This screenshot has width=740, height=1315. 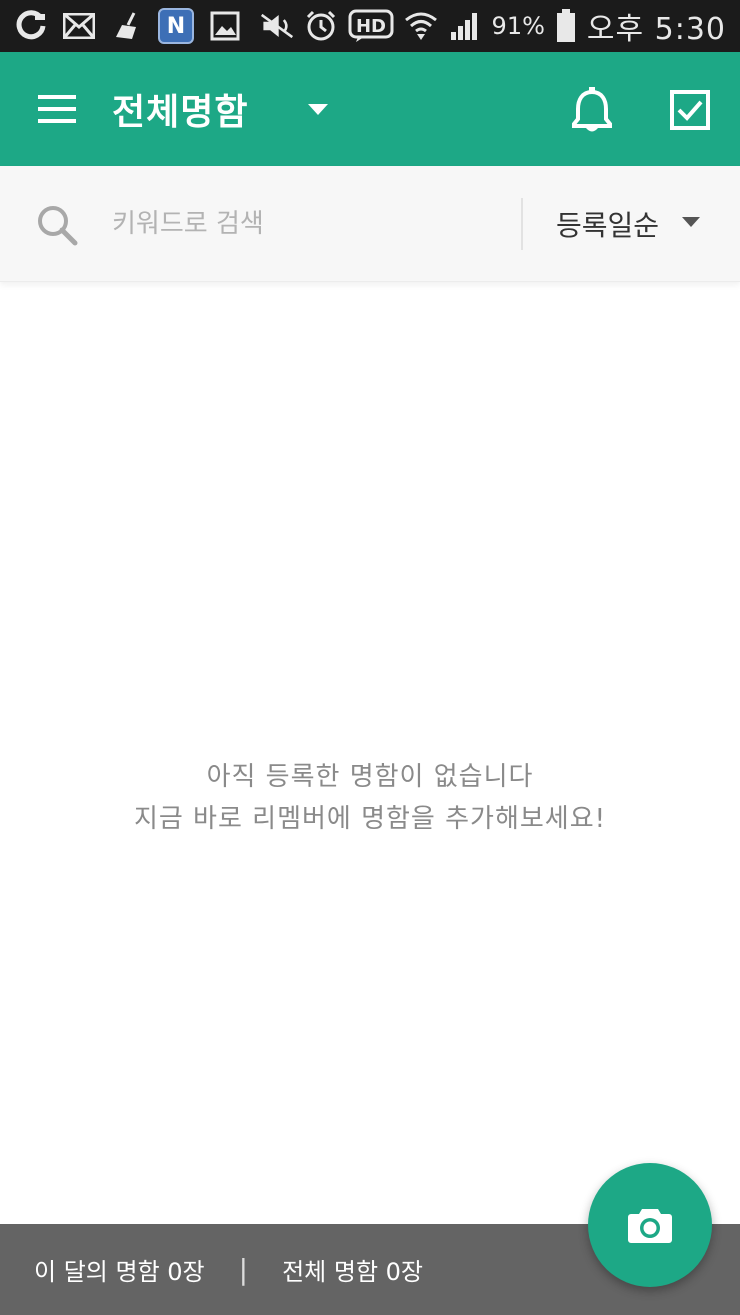 I want to click on hd-icon: HD, so click(x=371, y=26).